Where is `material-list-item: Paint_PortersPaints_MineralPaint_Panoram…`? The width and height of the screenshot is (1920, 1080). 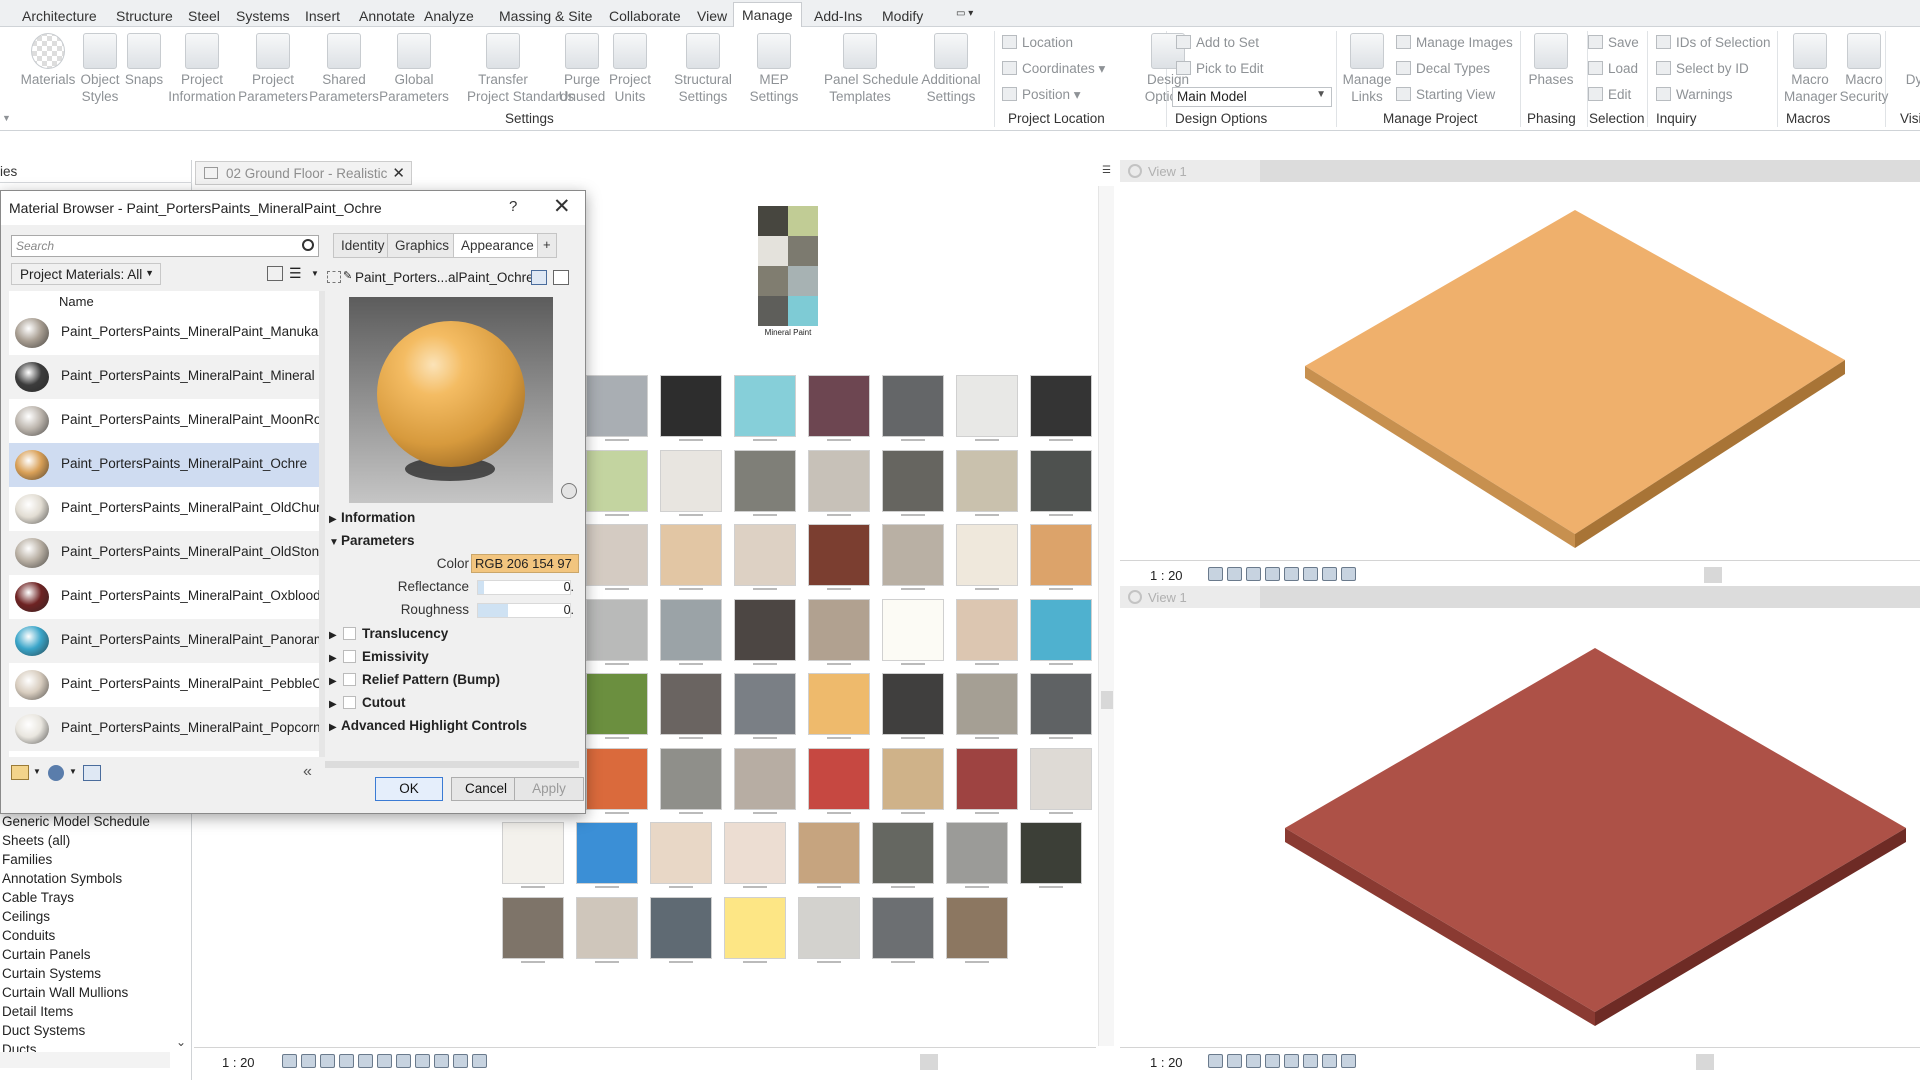 material-list-item: Paint_PortersPaints_MineralPaint_Panoram… is located at coordinates (164, 641).